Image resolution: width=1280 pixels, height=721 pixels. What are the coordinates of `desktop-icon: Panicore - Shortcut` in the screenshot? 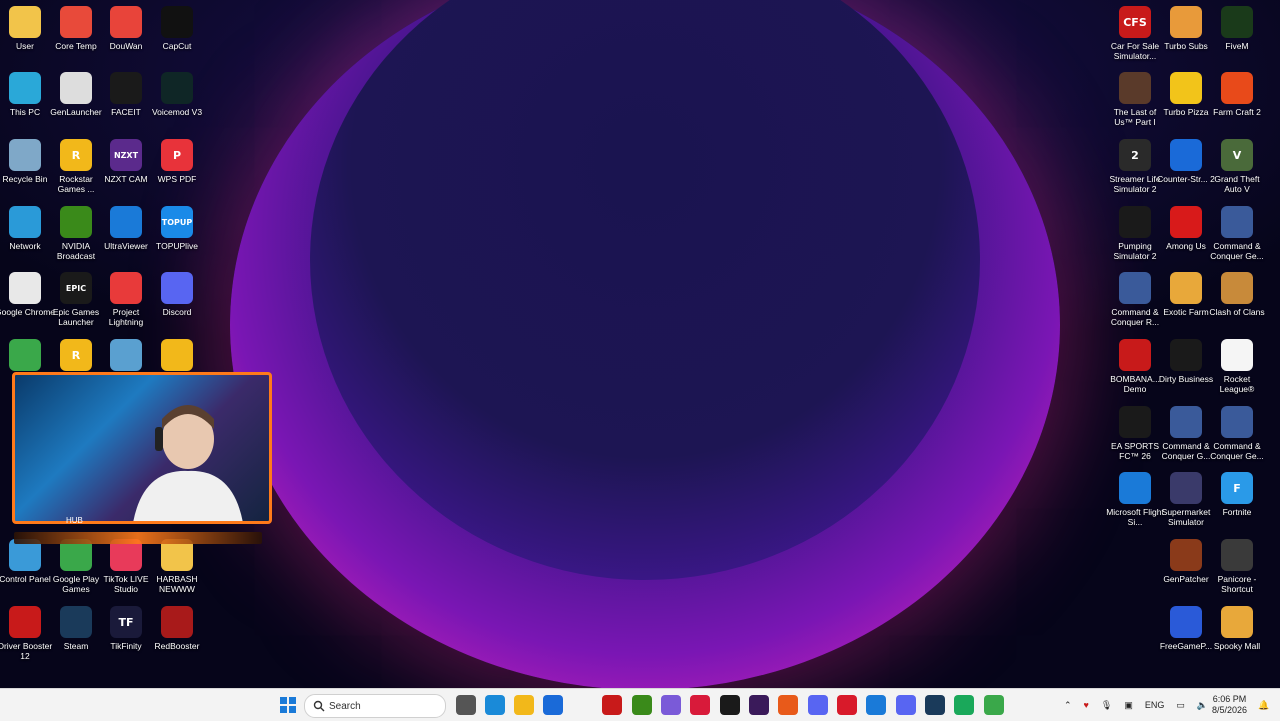 It's located at (1237, 566).